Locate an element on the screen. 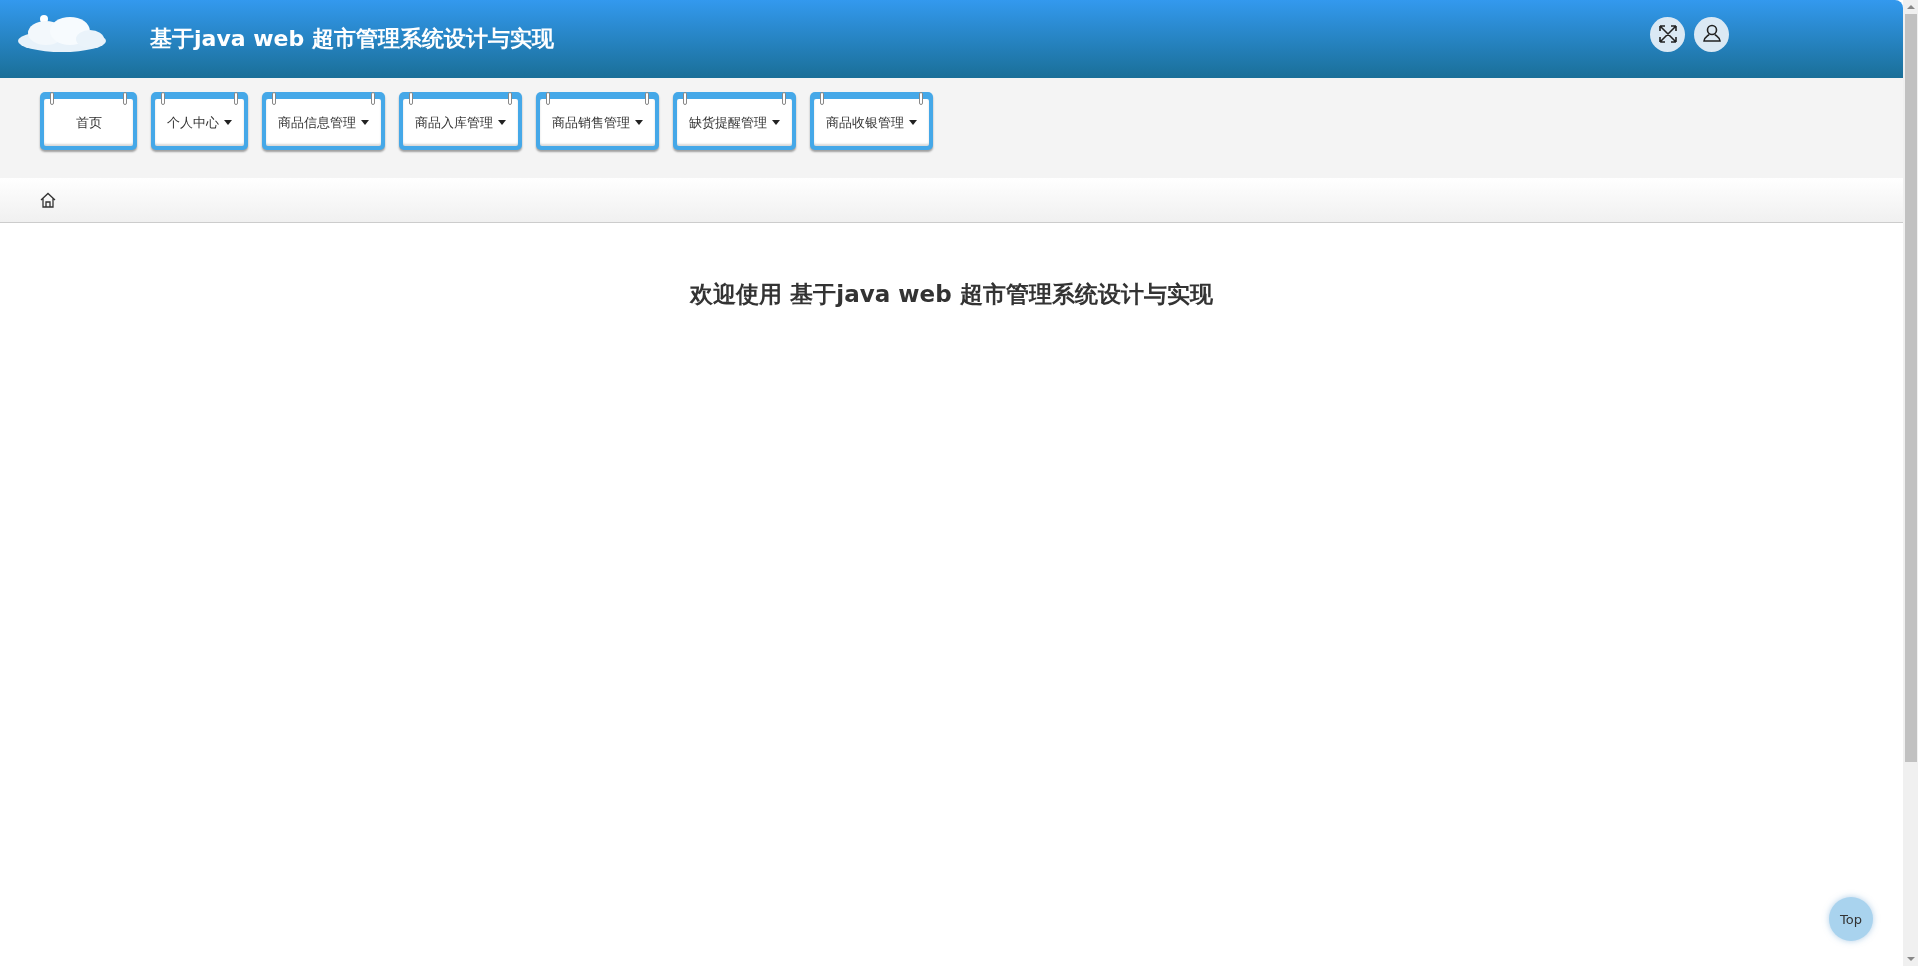  nav-menu-button: 商品入库管理 is located at coordinates (460, 121).